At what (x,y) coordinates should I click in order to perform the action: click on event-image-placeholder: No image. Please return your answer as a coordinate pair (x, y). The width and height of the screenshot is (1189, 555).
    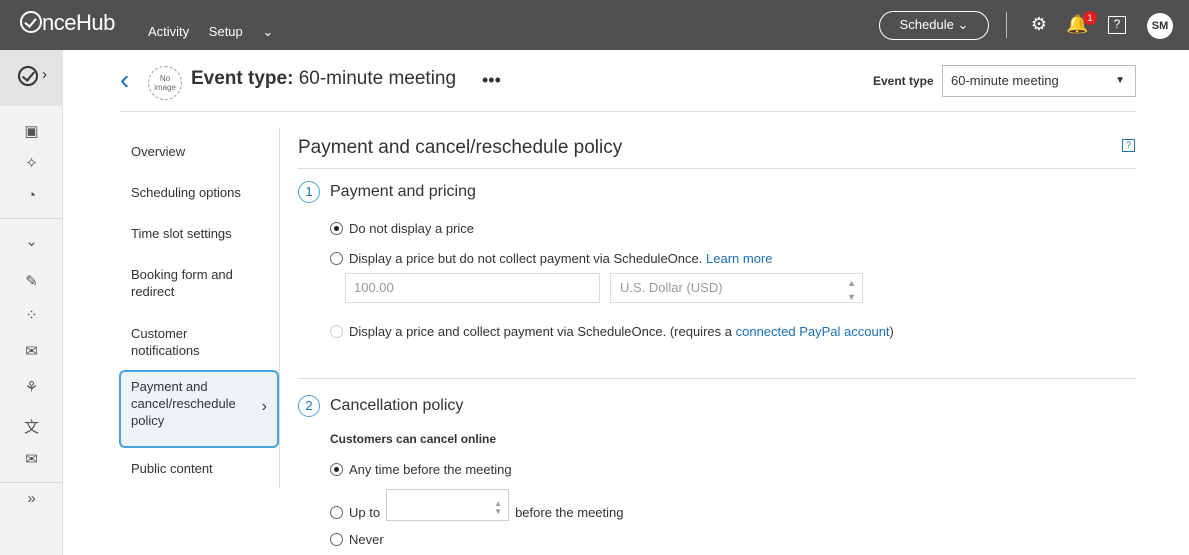
    Looking at the image, I should click on (165, 83).